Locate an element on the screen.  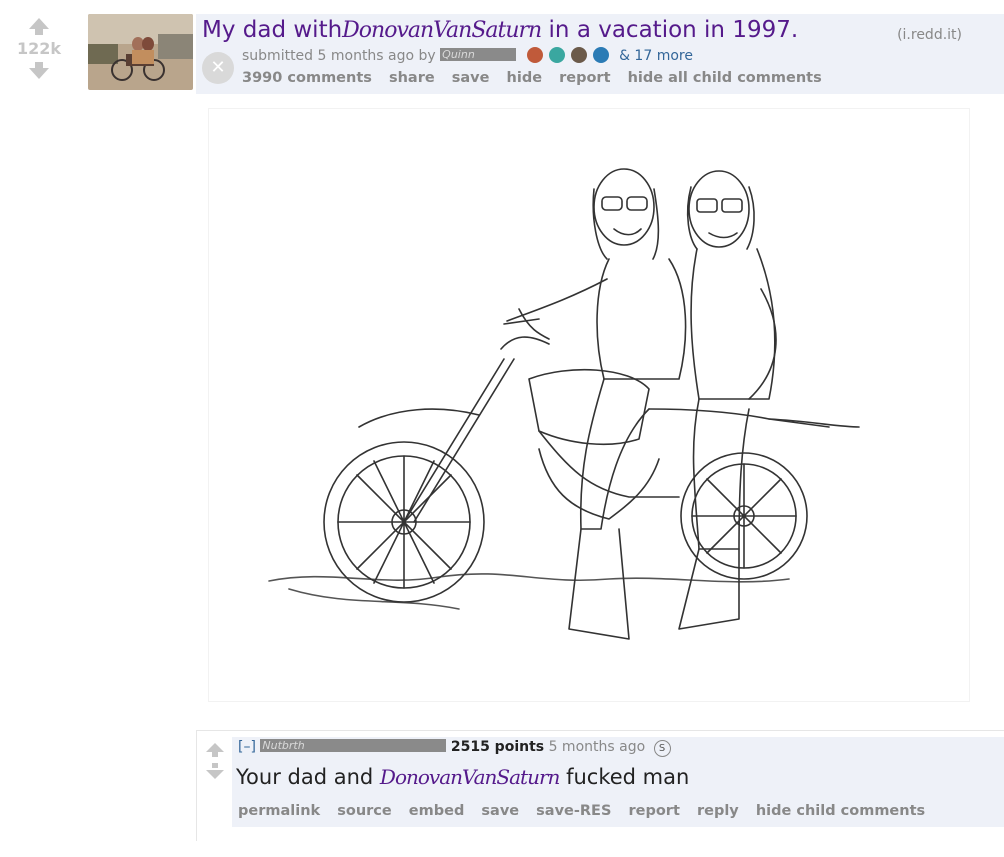
comment-downvote-stem is located at coordinates (215, 765).